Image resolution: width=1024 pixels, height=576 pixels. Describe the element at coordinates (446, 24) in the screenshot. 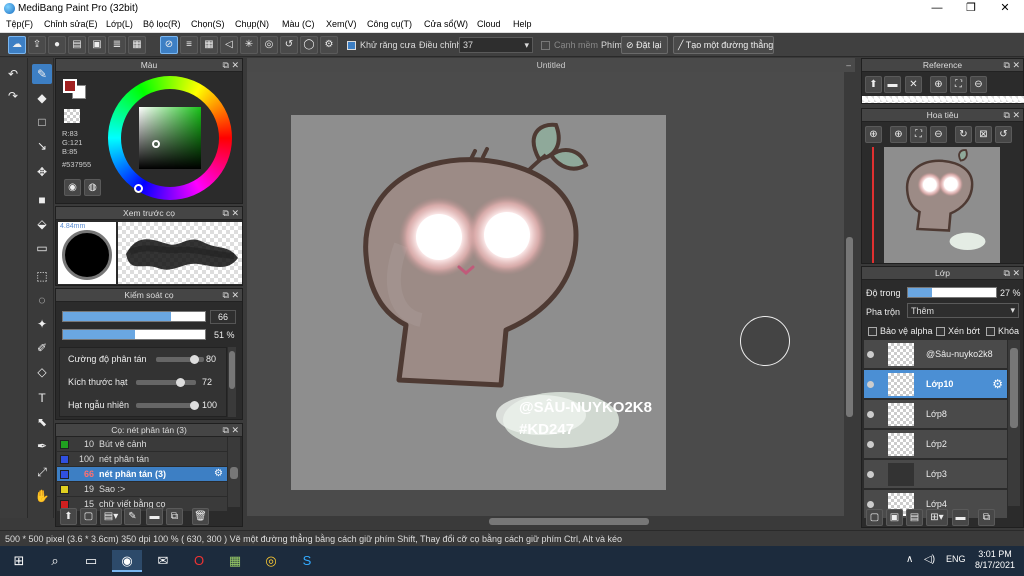

I see `menu-window: Cửa sổ(W)` at that location.